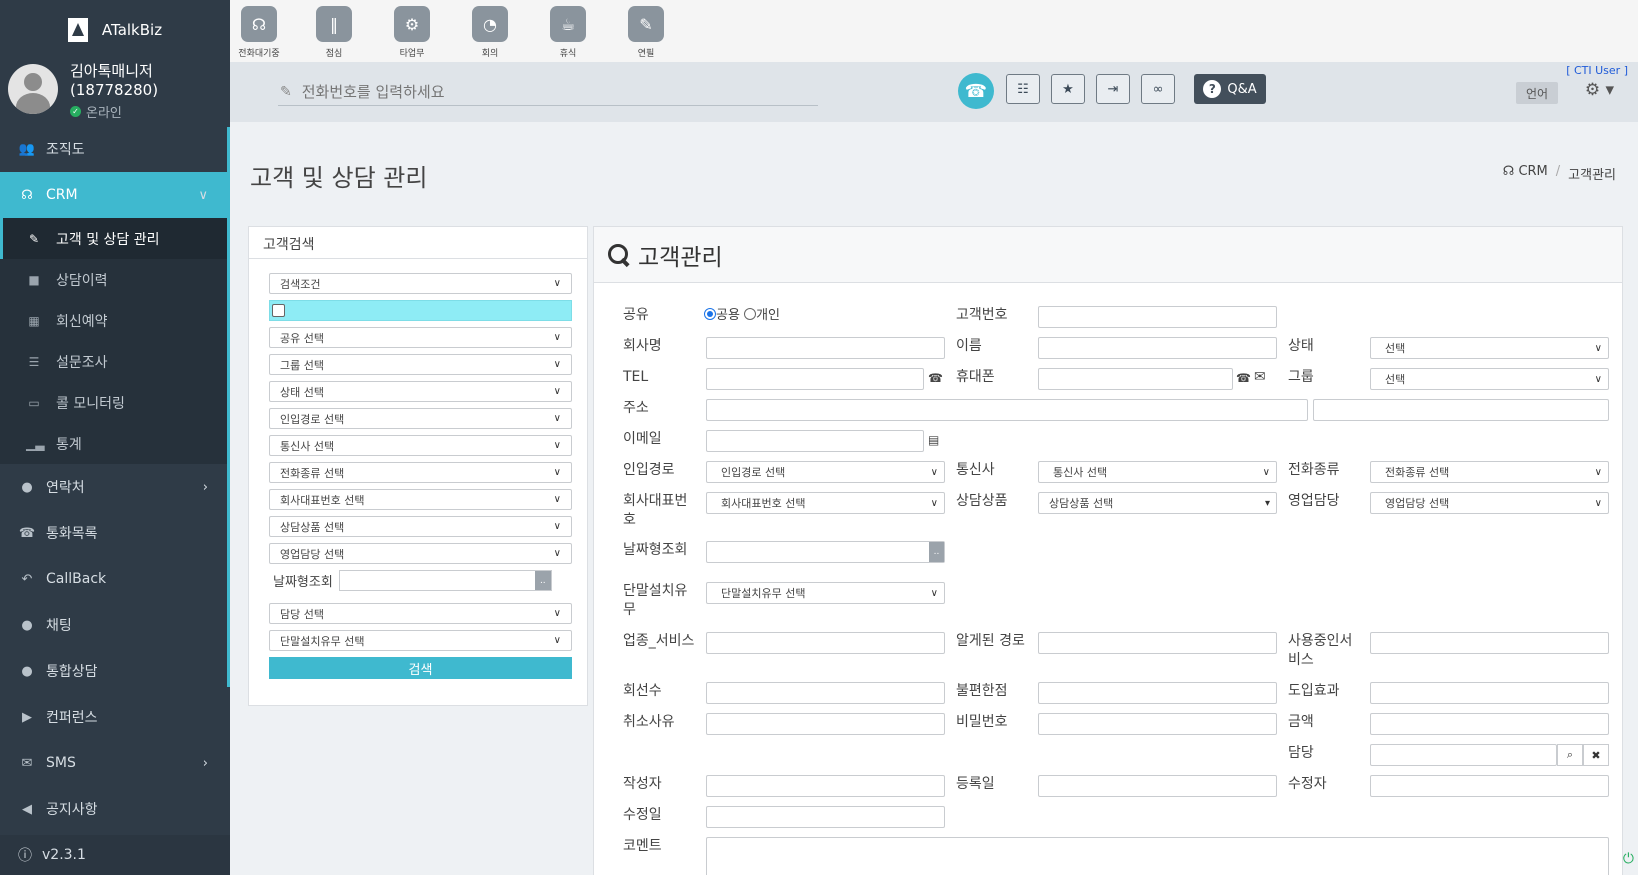 Image resolution: width=1638 pixels, height=875 pixels. Describe the element at coordinates (1599, 90) in the screenshot. I see `settings-menu: ⚙ ▾` at that location.